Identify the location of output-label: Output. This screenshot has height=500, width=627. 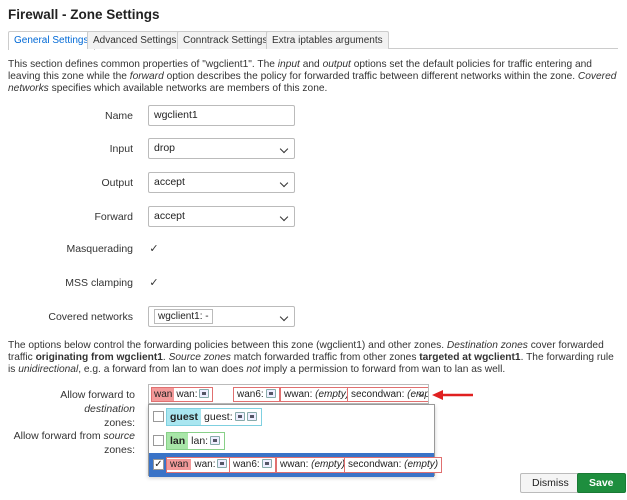
(117, 183).